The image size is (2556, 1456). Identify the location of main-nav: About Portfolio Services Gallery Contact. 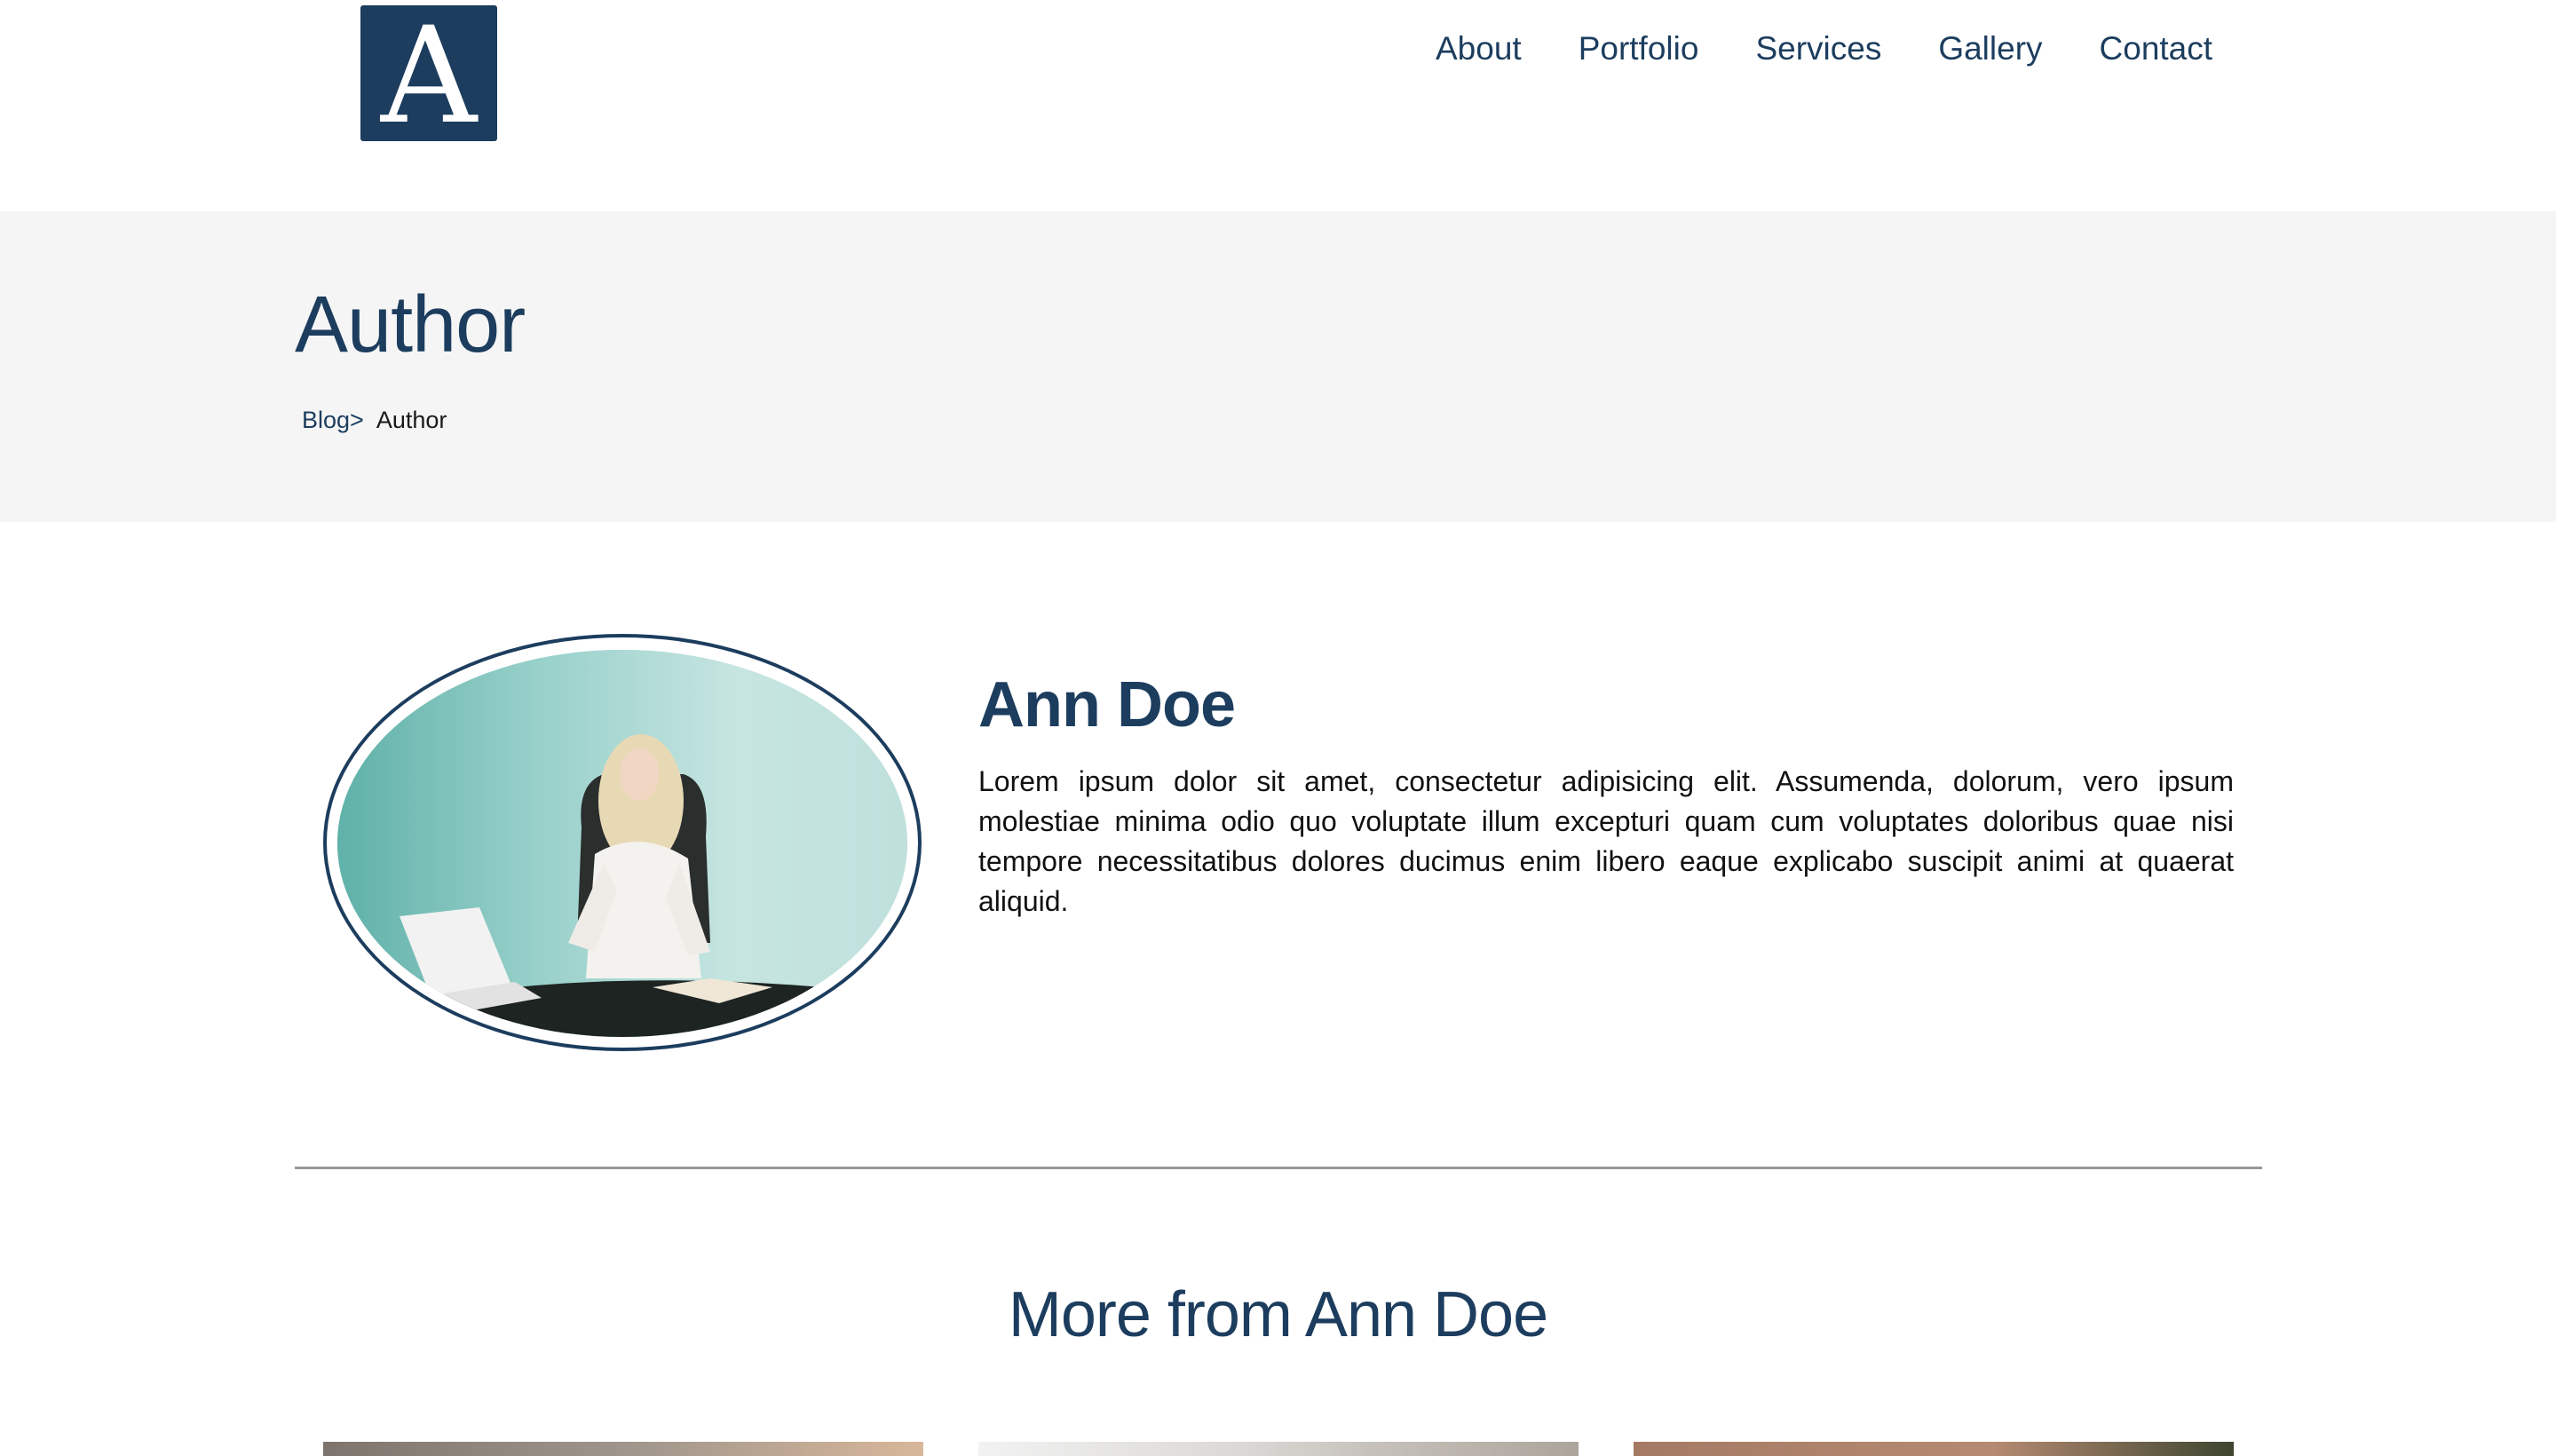
(1853, 48).